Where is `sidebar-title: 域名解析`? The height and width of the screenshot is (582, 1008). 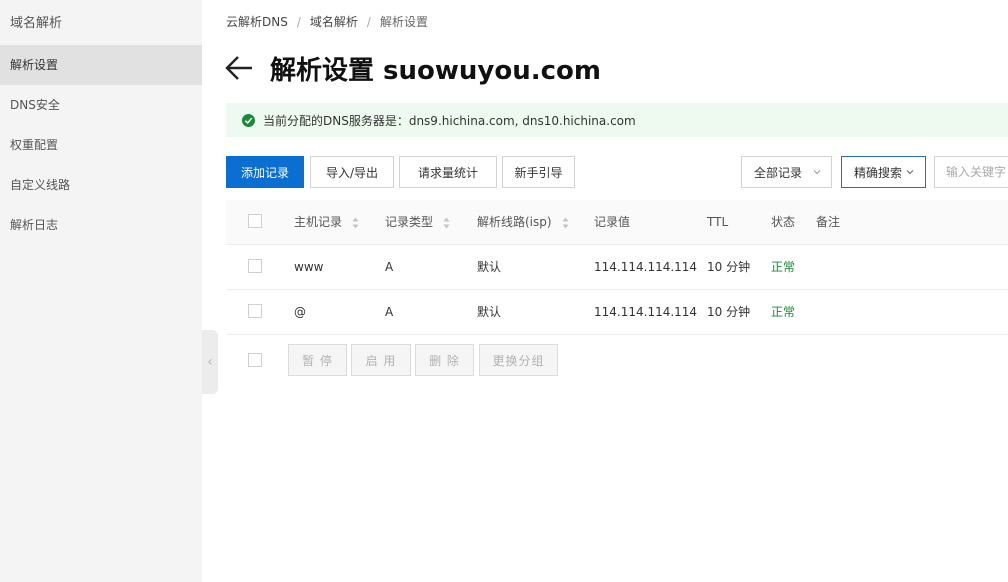 sidebar-title: 域名解析 is located at coordinates (36, 23).